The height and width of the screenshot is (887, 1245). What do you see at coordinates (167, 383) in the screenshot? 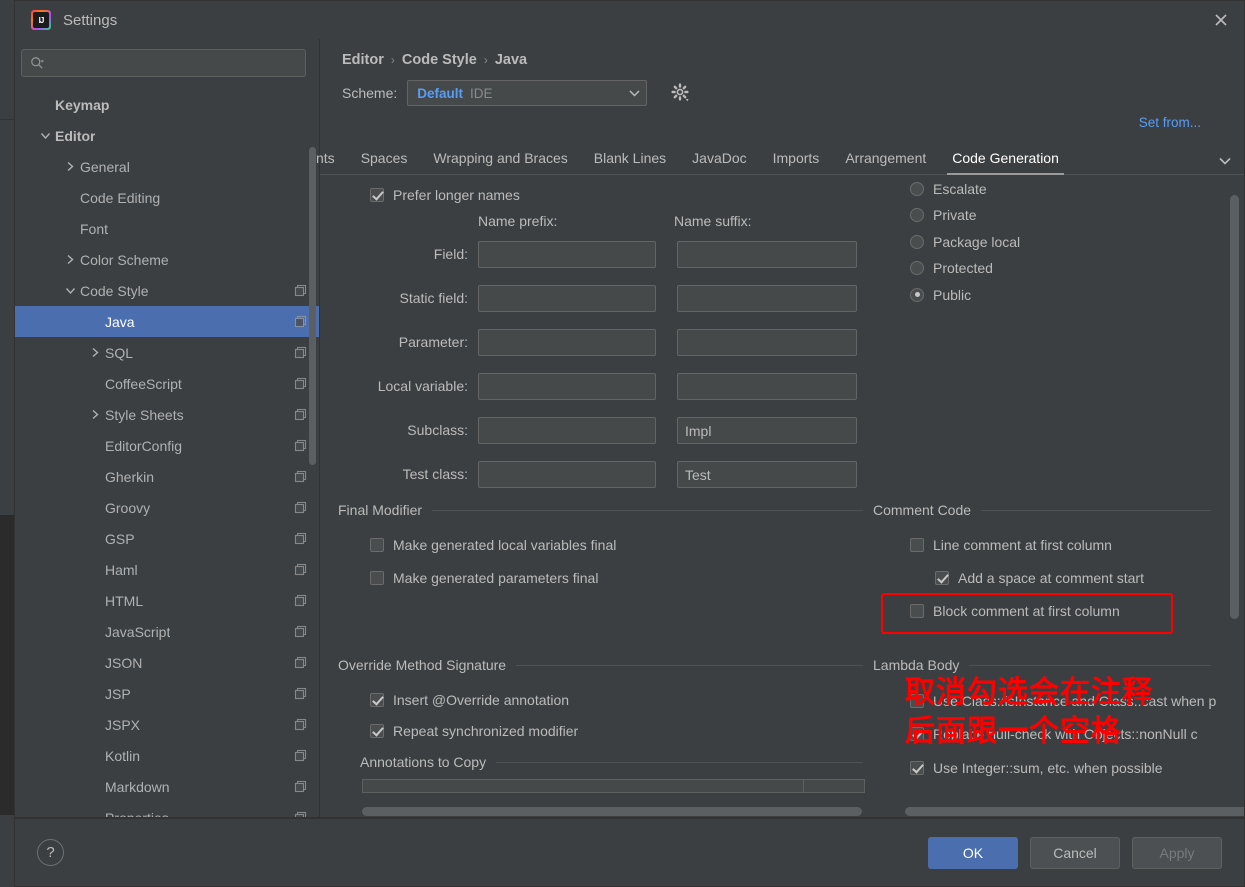
I see `sidebar-item-coffeescript: CoffeeScript` at bounding box center [167, 383].